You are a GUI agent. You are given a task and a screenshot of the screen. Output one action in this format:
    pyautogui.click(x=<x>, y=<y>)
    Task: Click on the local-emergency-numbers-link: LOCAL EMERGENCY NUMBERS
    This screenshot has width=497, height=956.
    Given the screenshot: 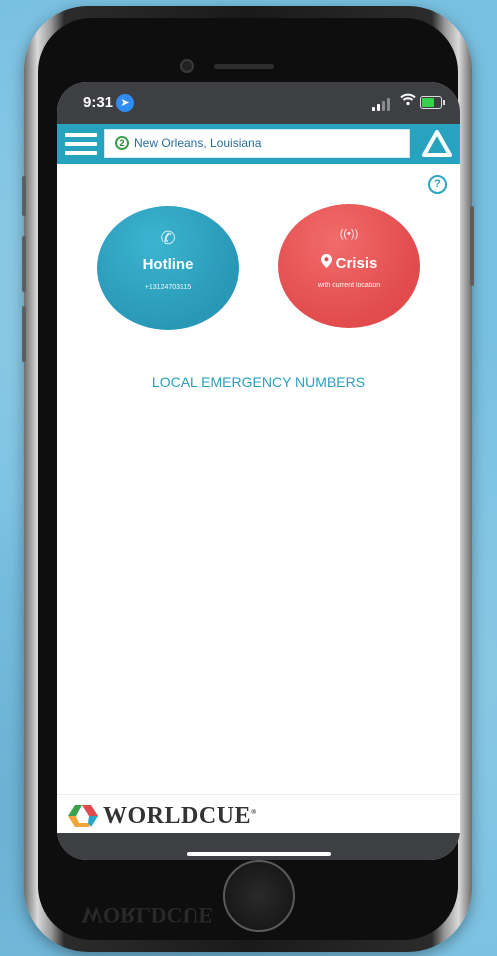 What is the action you would take?
    pyautogui.click(x=258, y=382)
    